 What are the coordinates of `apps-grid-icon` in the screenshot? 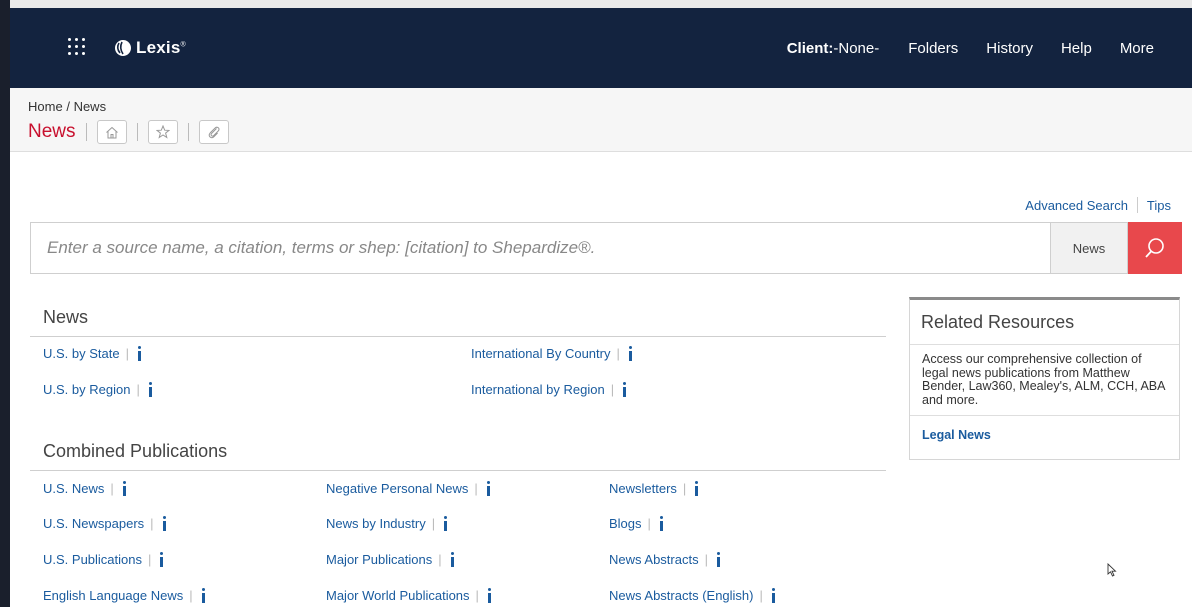 It's located at (78, 48).